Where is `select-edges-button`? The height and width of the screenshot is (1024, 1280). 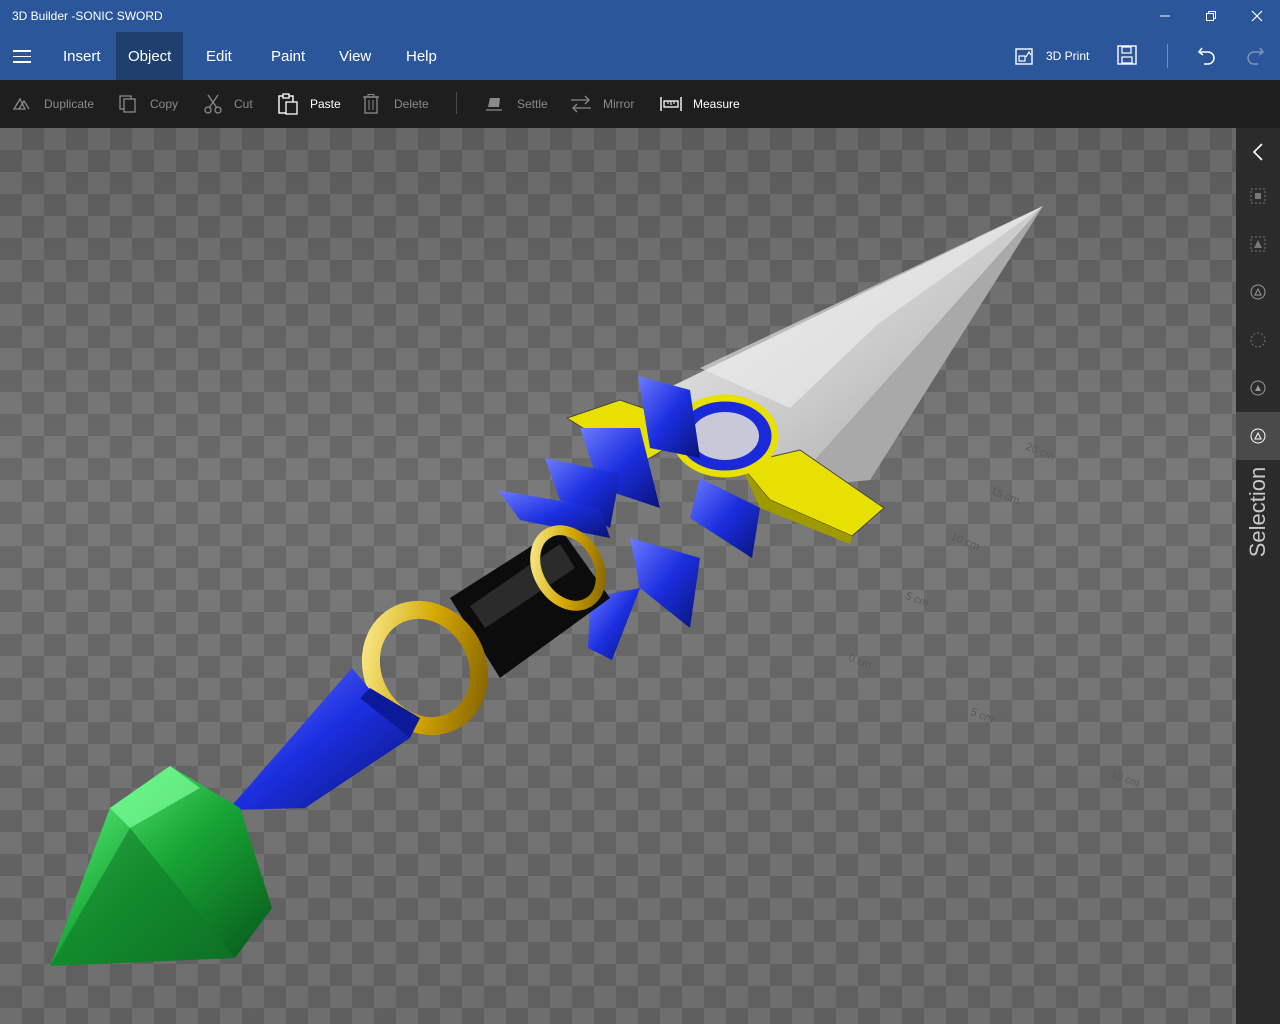
select-edges-button is located at coordinates (1258, 292).